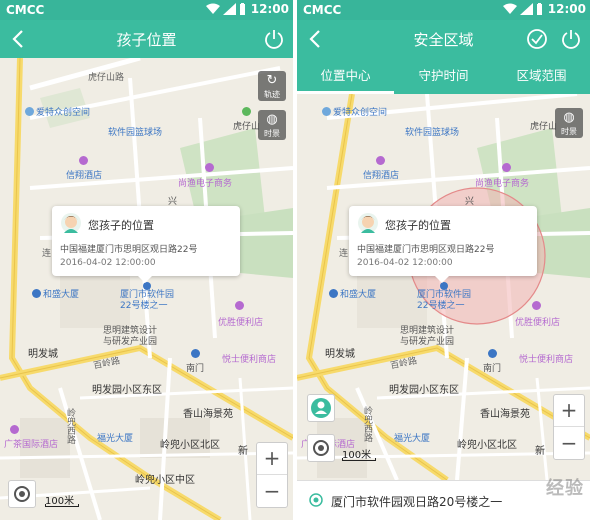 This screenshot has height=520, width=590. I want to click on map-label: 和盛大厦, so click(61, 295).